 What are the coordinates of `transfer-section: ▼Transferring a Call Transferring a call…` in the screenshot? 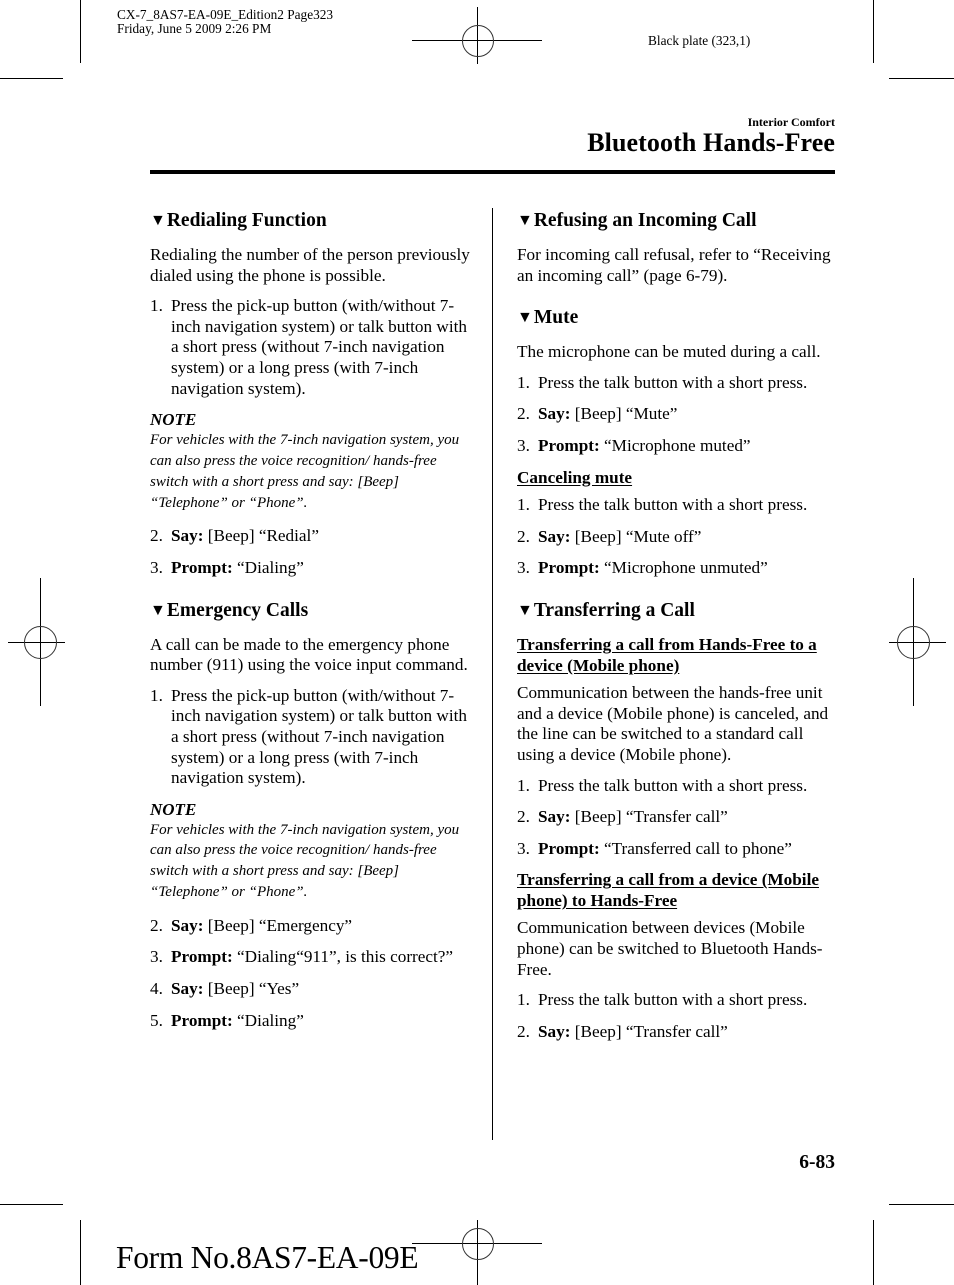 It's located at (679, 821).